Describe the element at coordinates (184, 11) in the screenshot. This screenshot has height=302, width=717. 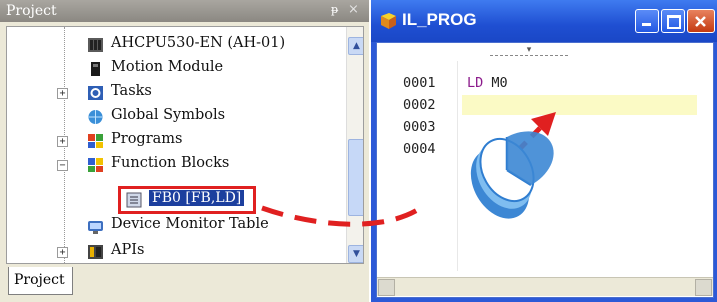
I see `project-panel-titlebar: Project ᵽ ×` at that location.